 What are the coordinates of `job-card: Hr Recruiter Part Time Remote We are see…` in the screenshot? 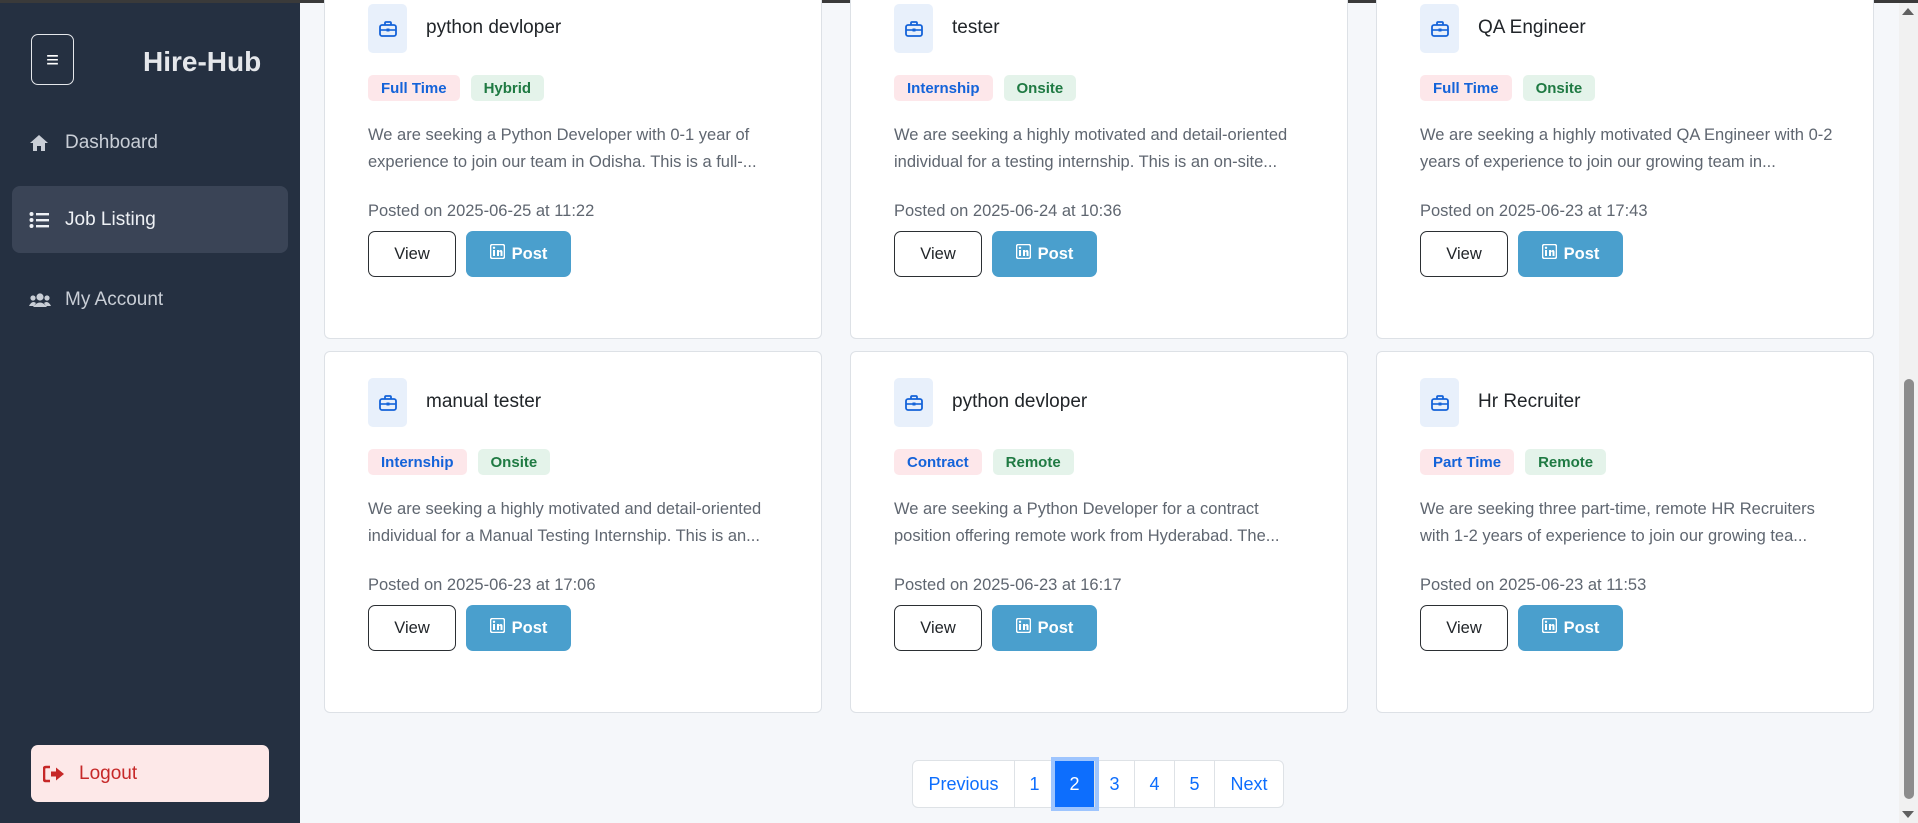 It's located at (1625, 532).